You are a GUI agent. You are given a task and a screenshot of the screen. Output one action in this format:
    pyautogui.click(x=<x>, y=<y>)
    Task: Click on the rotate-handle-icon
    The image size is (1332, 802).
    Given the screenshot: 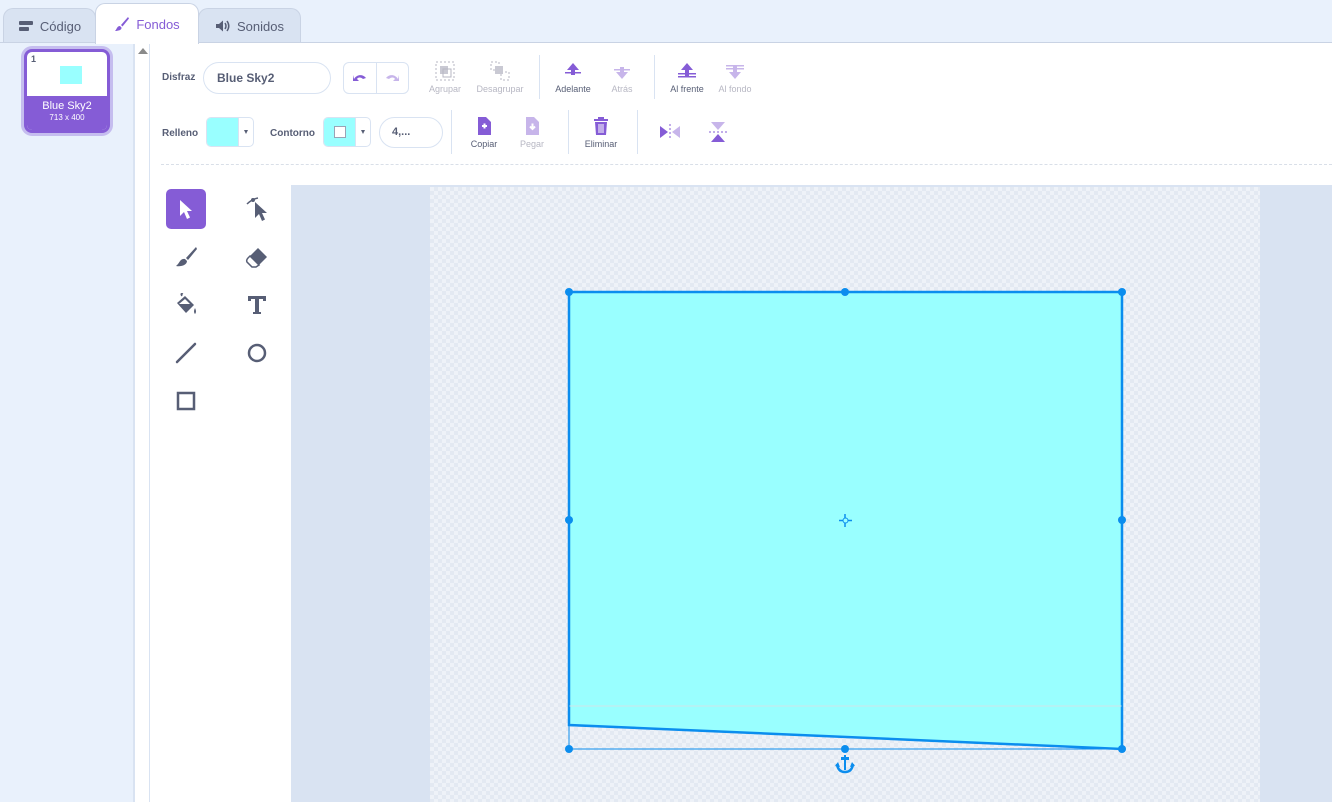 What is the action you would take?
    pyautogui.click(x=845, y=764)
    